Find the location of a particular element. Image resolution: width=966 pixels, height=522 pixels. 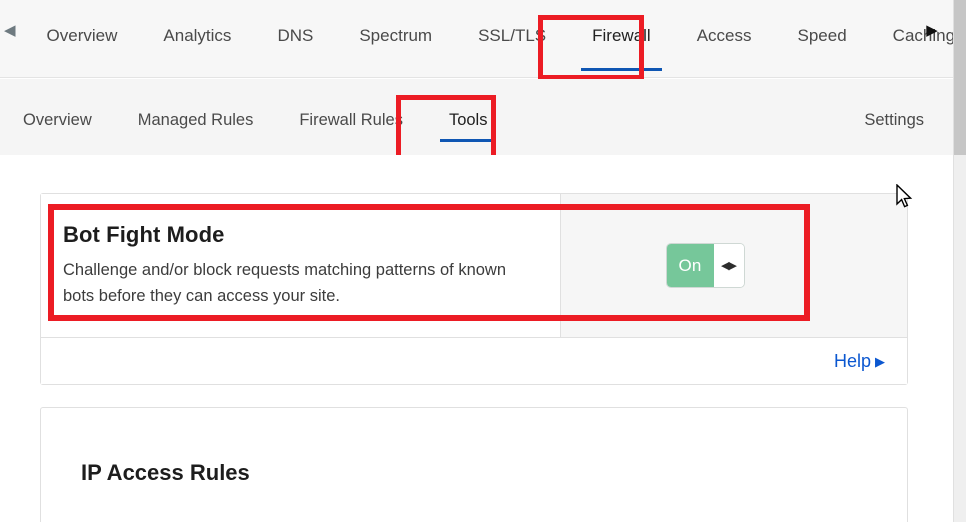

nav-tab-access: Access is located at coordinates (724, 39).